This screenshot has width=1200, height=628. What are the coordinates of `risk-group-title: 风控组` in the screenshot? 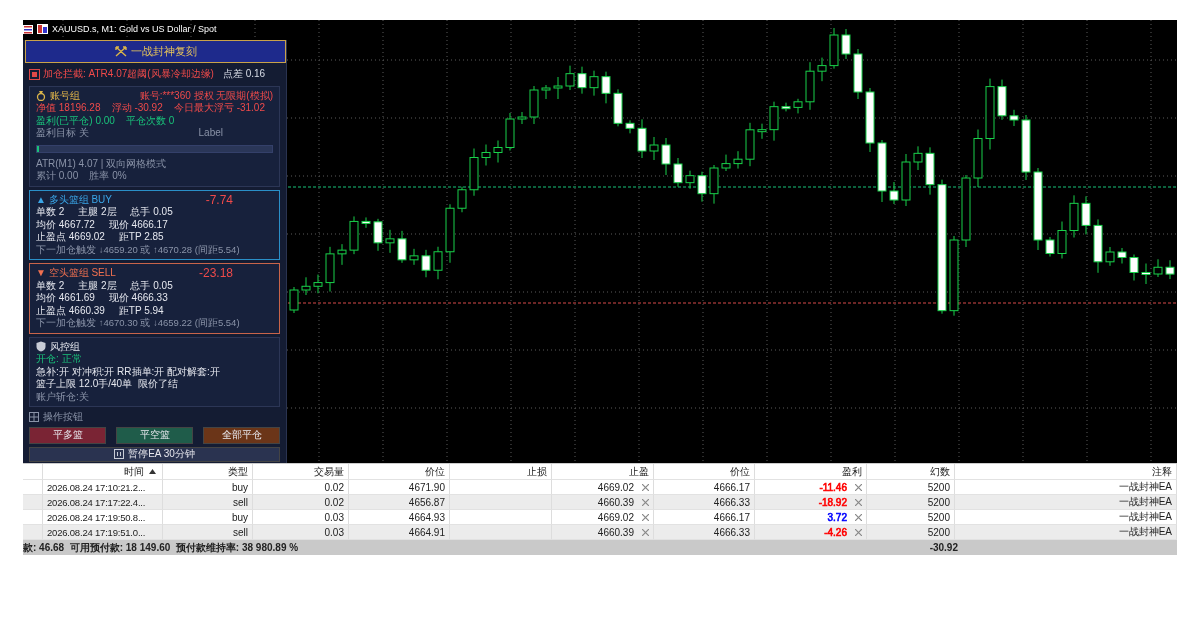 It's located at (65, 346).